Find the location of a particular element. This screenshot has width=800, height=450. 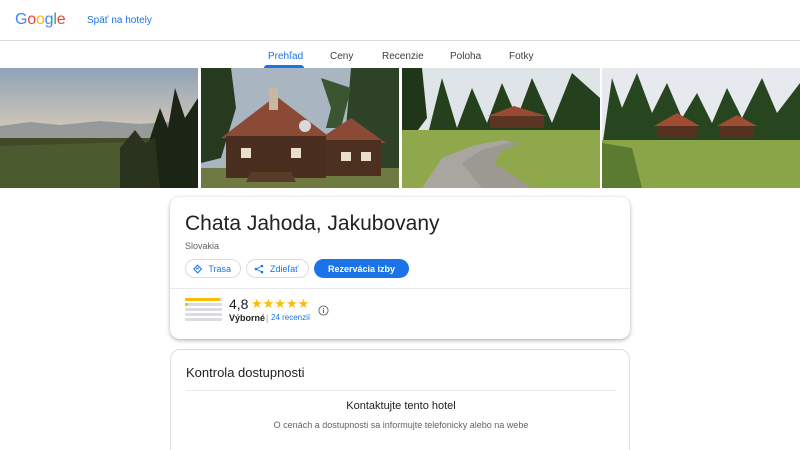

top-bar: Google Späť na hotely is located at coordinates (400, 20).